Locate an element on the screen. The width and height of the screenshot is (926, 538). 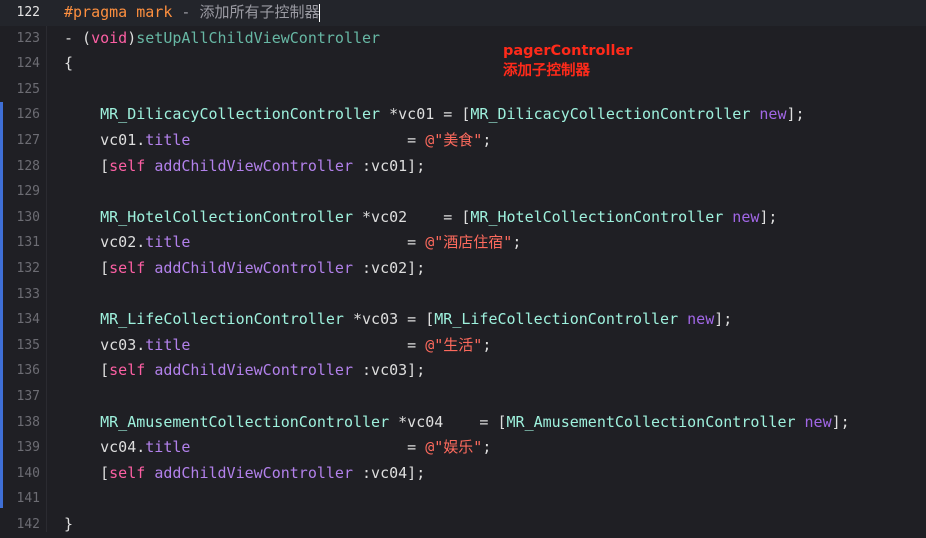
code-token: @"娱乐" is located at coordinates (454, 447).